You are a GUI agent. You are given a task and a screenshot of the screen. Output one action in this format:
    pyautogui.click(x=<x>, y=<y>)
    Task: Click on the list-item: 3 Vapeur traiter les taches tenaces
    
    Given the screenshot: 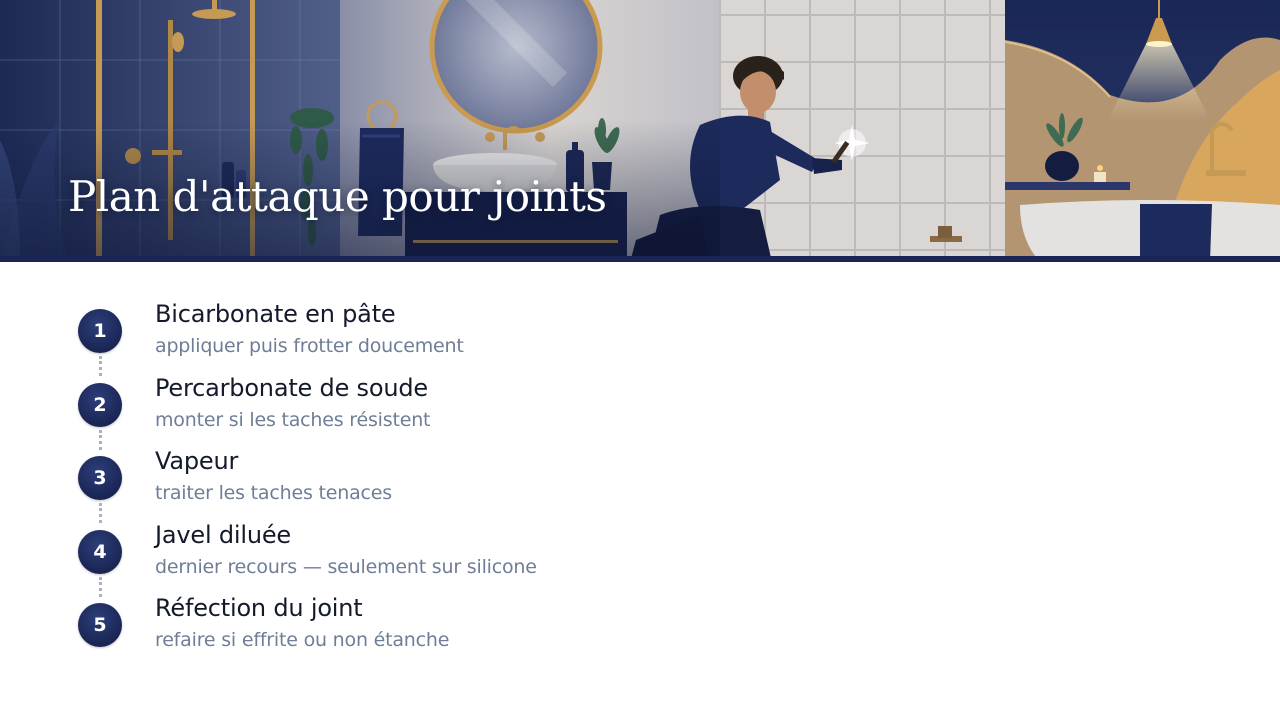 What is the action you would take?
    pyautogui.click(x=428, y=485)
    